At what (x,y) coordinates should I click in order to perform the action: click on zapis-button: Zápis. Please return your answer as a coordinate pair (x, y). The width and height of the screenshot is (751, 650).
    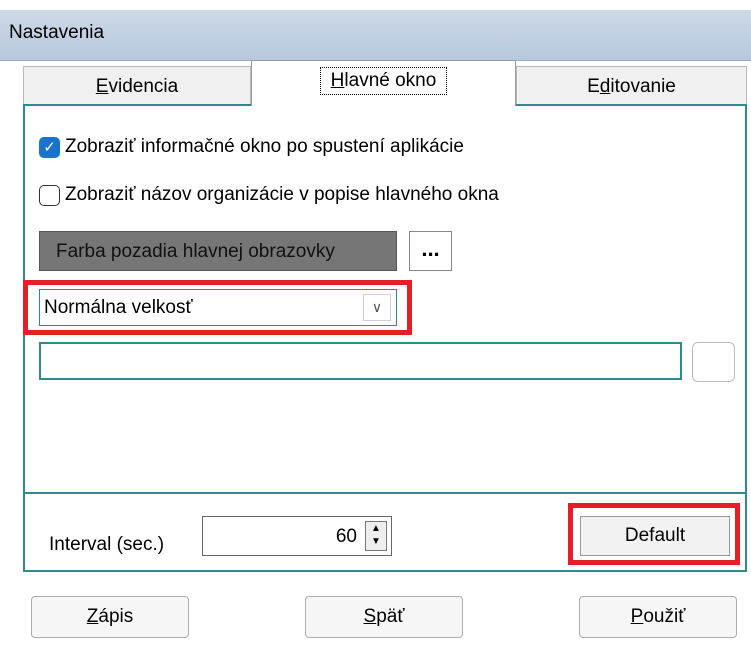
    Looking at the image, I should click on (110, 617).